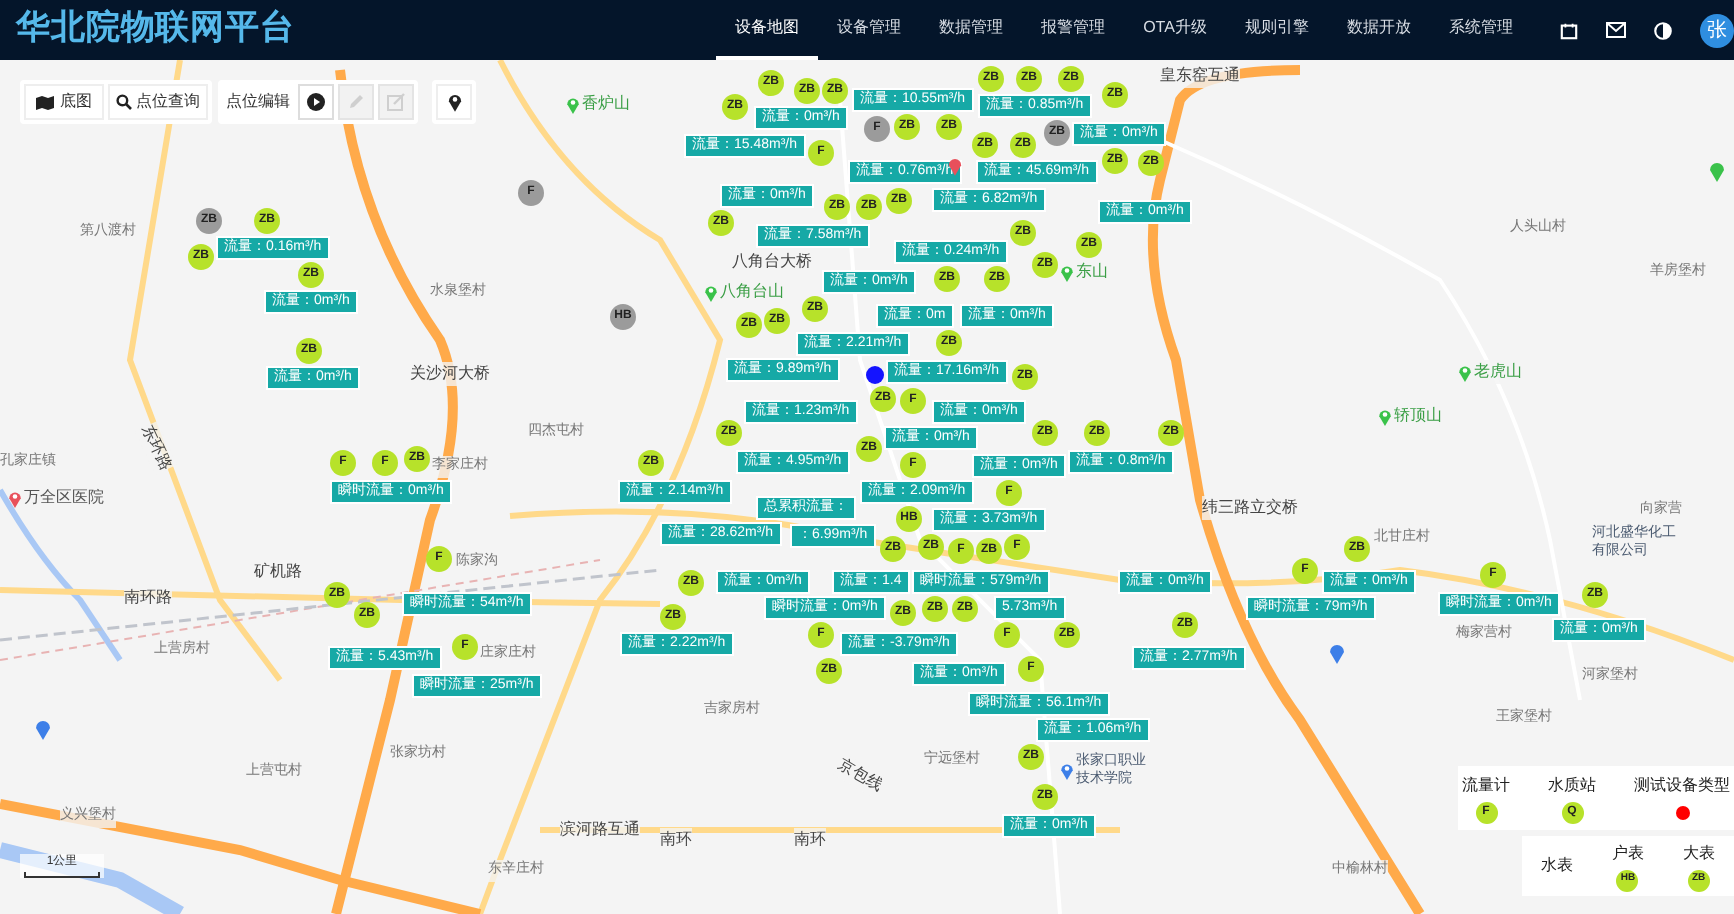  What do you see at coordinates (1682, 785) in the screenshot?
I see `legend-label: 测试设备类型` at bounding box center [1682, 785].